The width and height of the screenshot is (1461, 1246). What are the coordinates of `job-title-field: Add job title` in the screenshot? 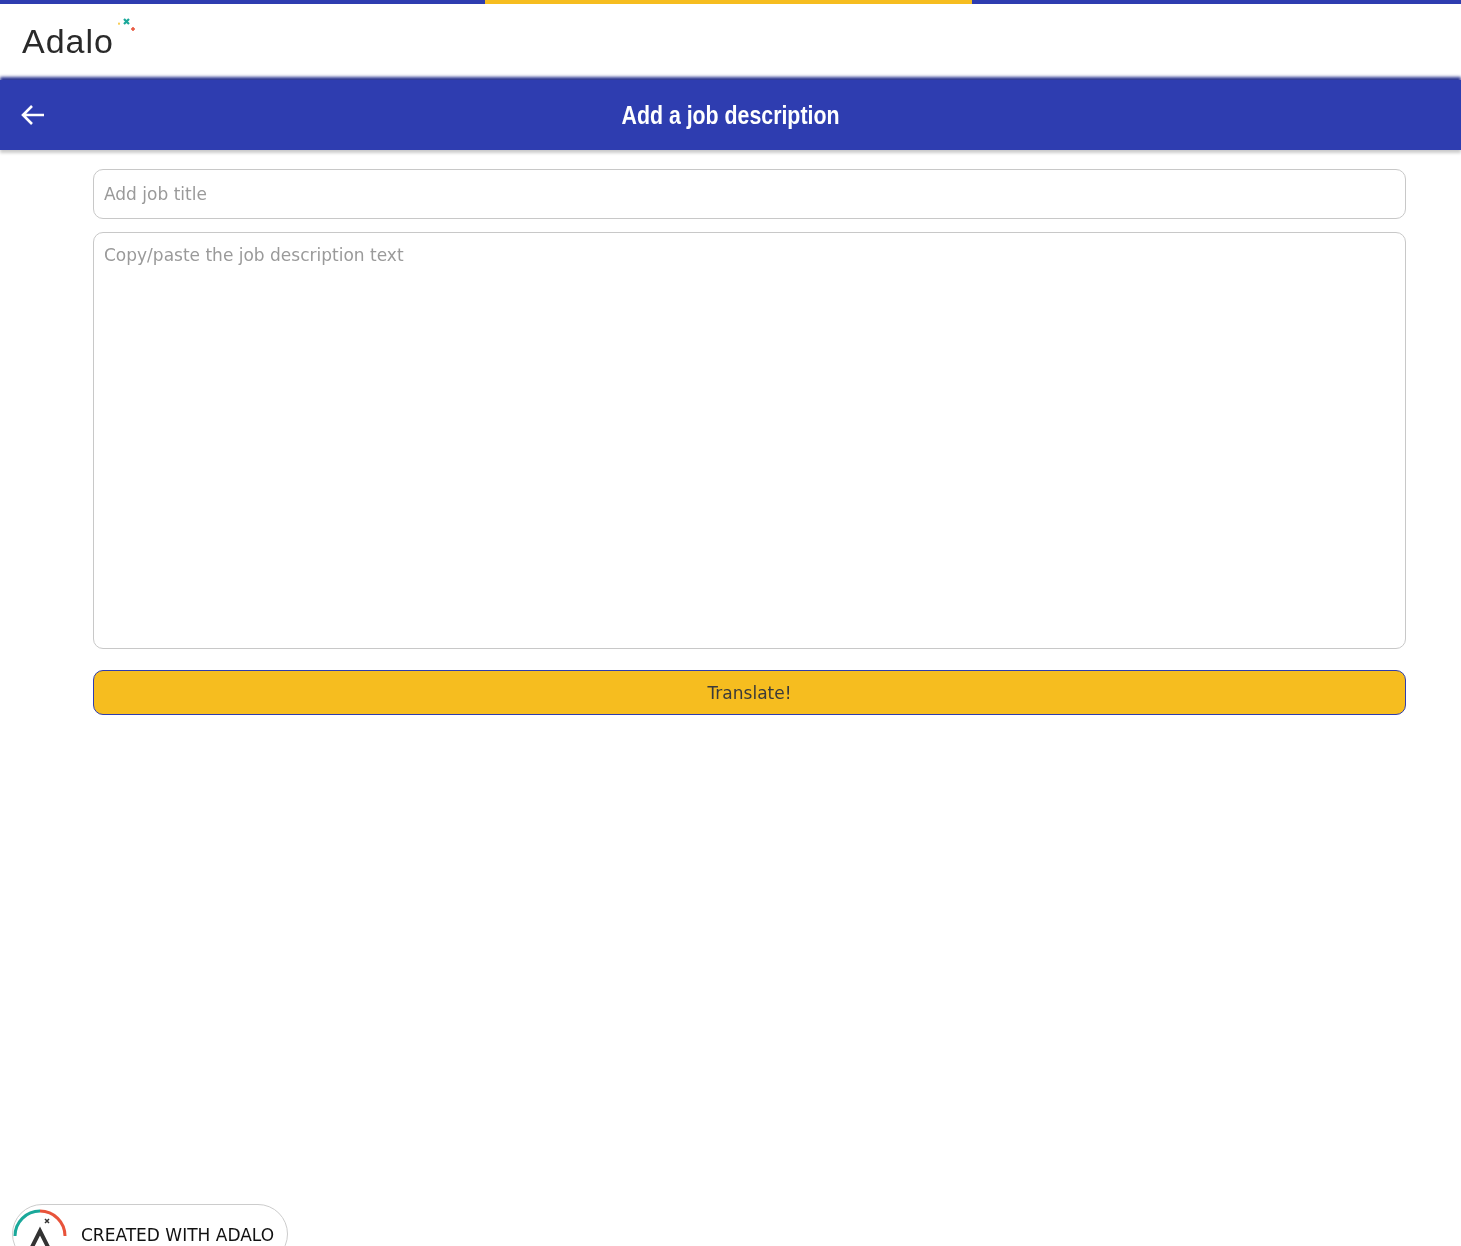 It's located at (749, 194).